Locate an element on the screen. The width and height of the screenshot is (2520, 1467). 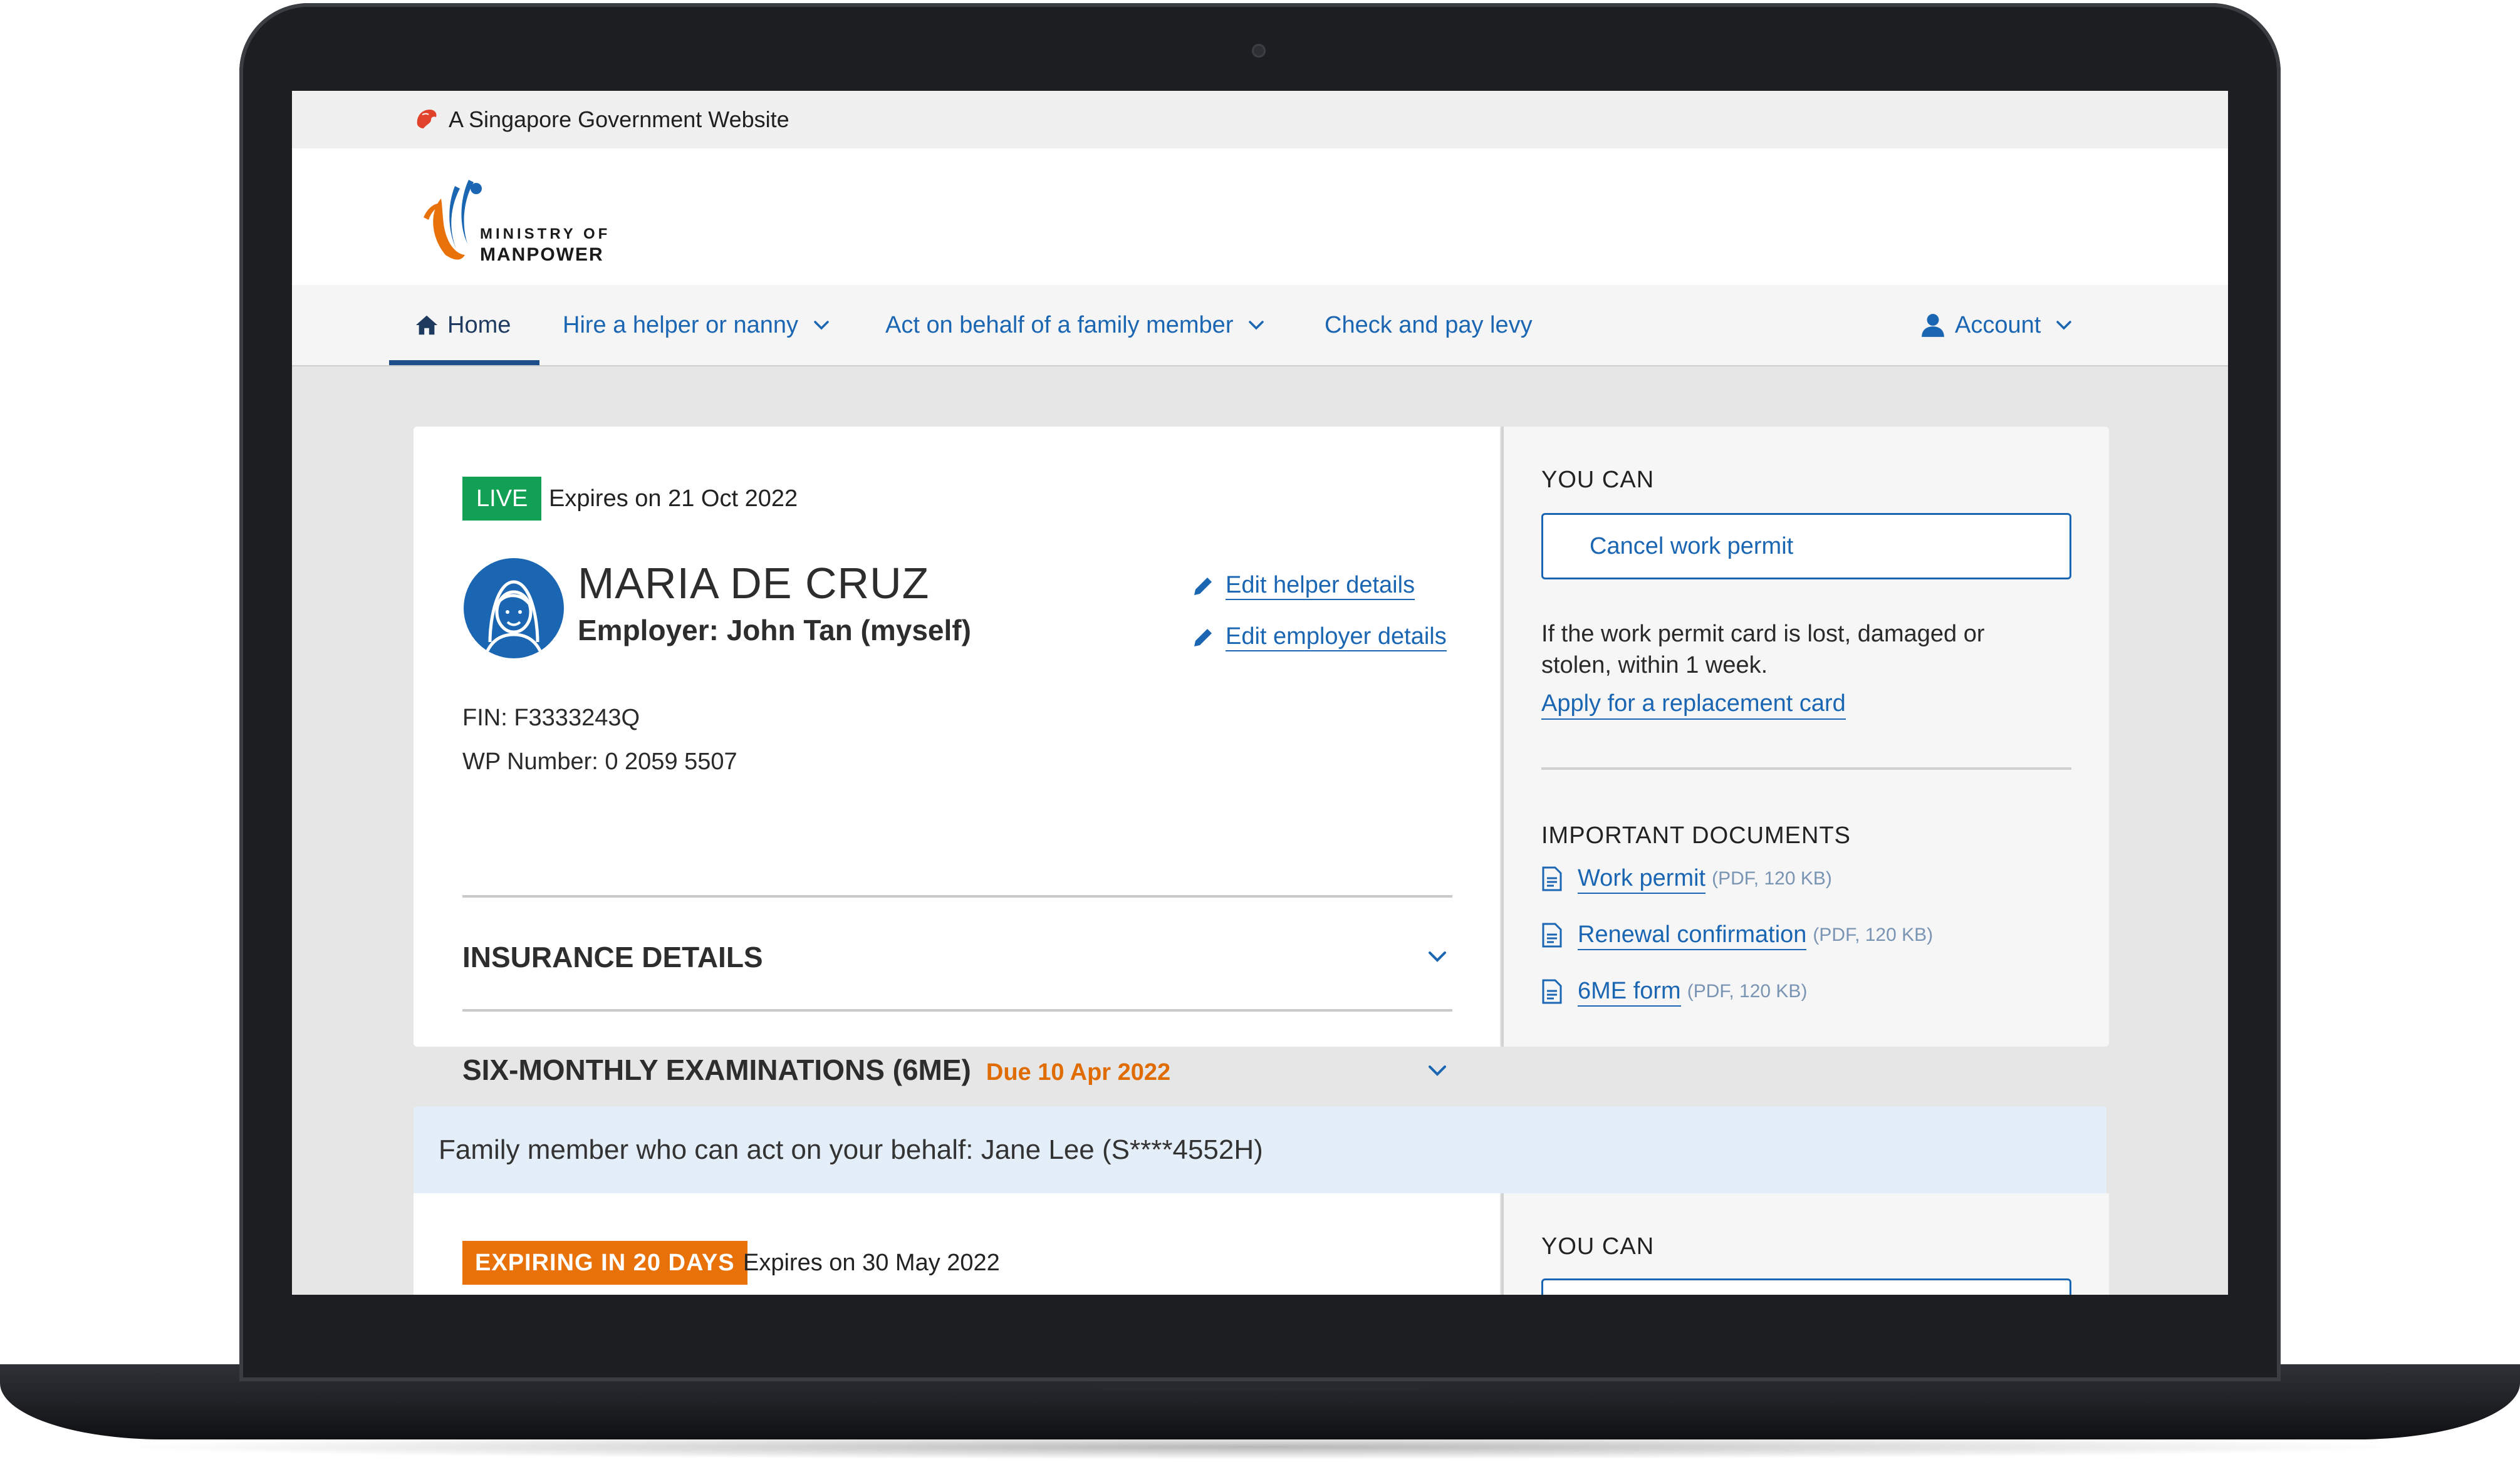
edit-helper-link: Edit helper details is located at coordinates (1303, 586).